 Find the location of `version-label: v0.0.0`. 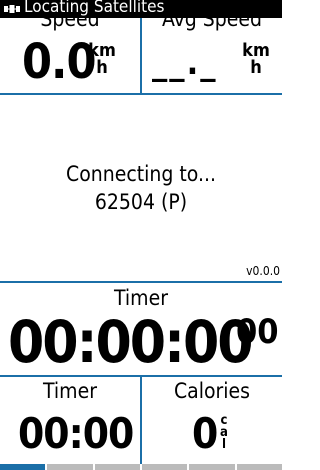

version-label: v0.0.0 is located at coordinates (263, 271).